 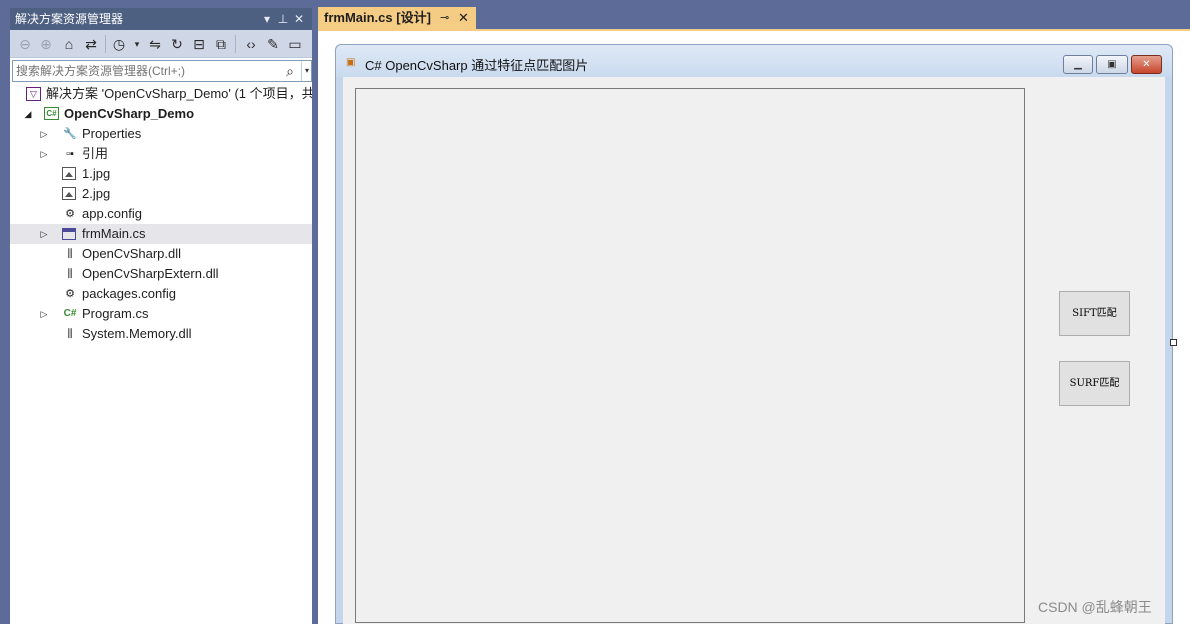 I want to click on solution-explorer-title: 解决方案资源管理器, so click(x=69, y=19).